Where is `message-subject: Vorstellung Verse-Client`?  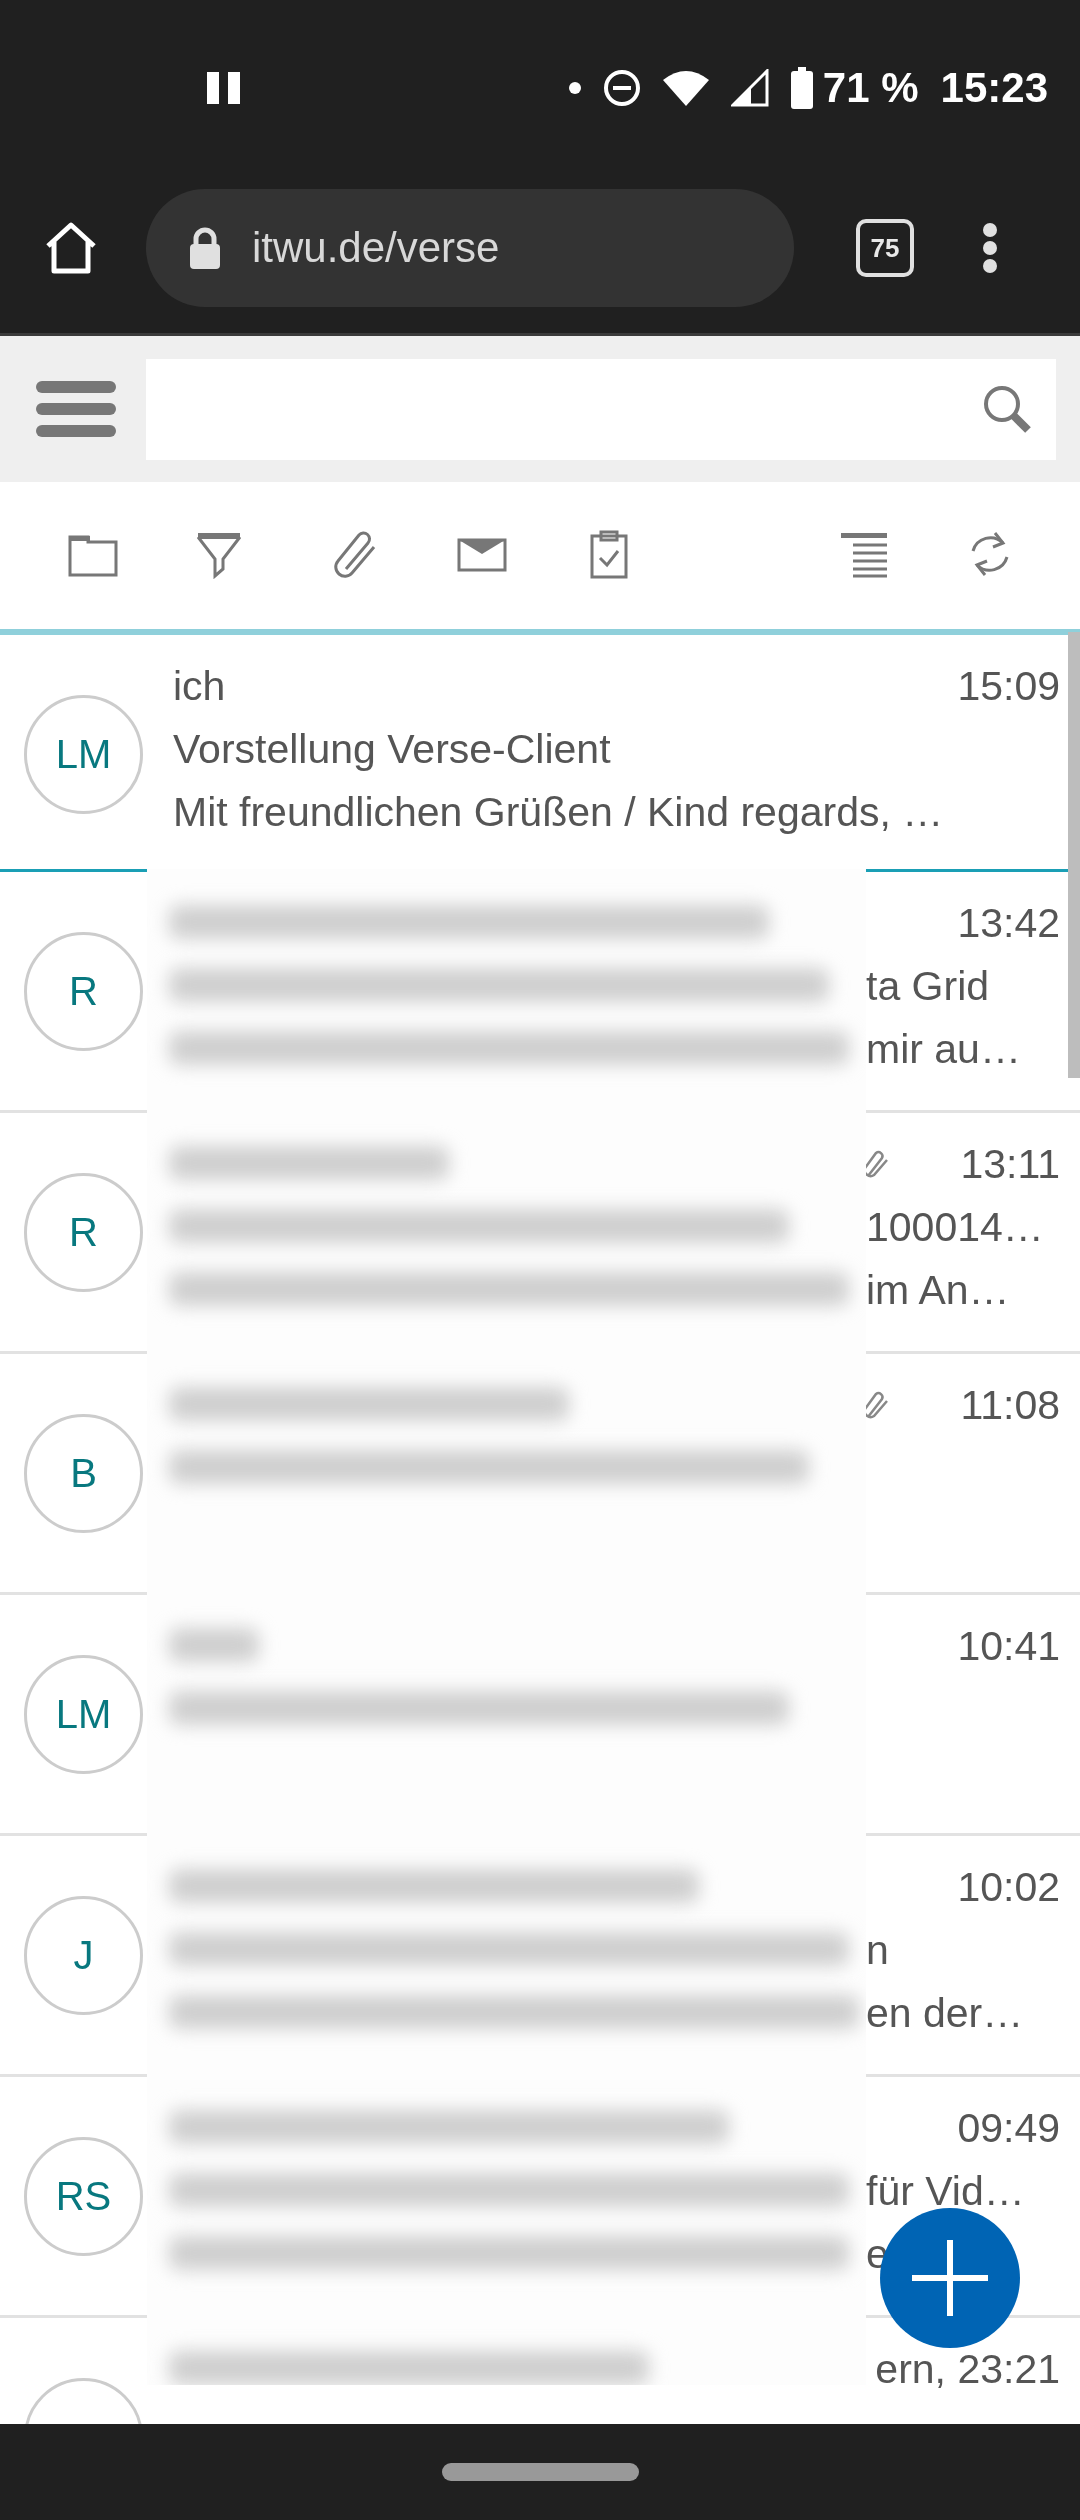
message-subject: Vorstellung Verse-Client is located at coordinates (392, 749).